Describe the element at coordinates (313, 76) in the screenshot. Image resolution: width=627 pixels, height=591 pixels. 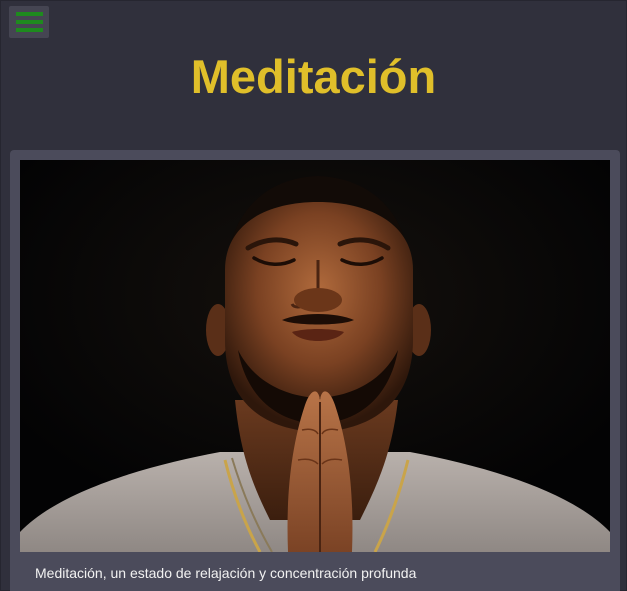
I see `page-title: Meditación` at that location.